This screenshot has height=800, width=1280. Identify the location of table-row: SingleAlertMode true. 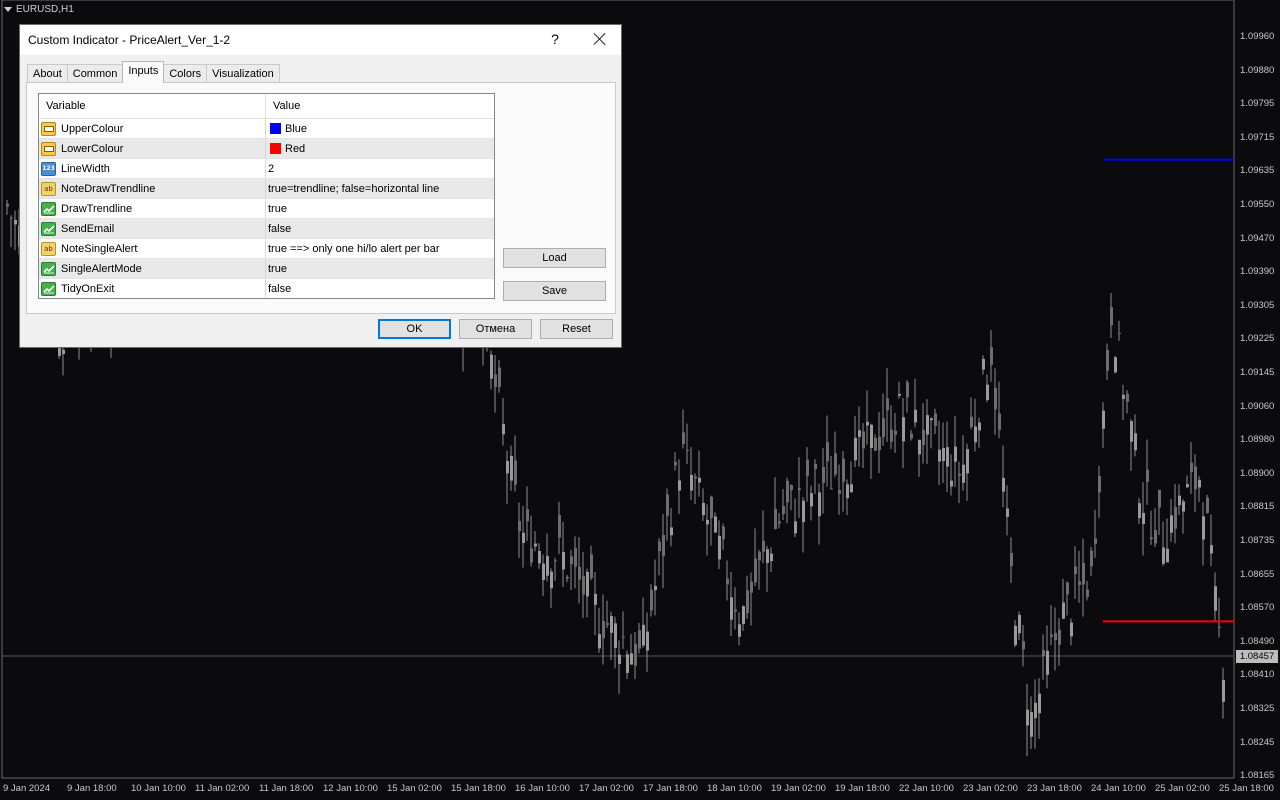
(266, 269).